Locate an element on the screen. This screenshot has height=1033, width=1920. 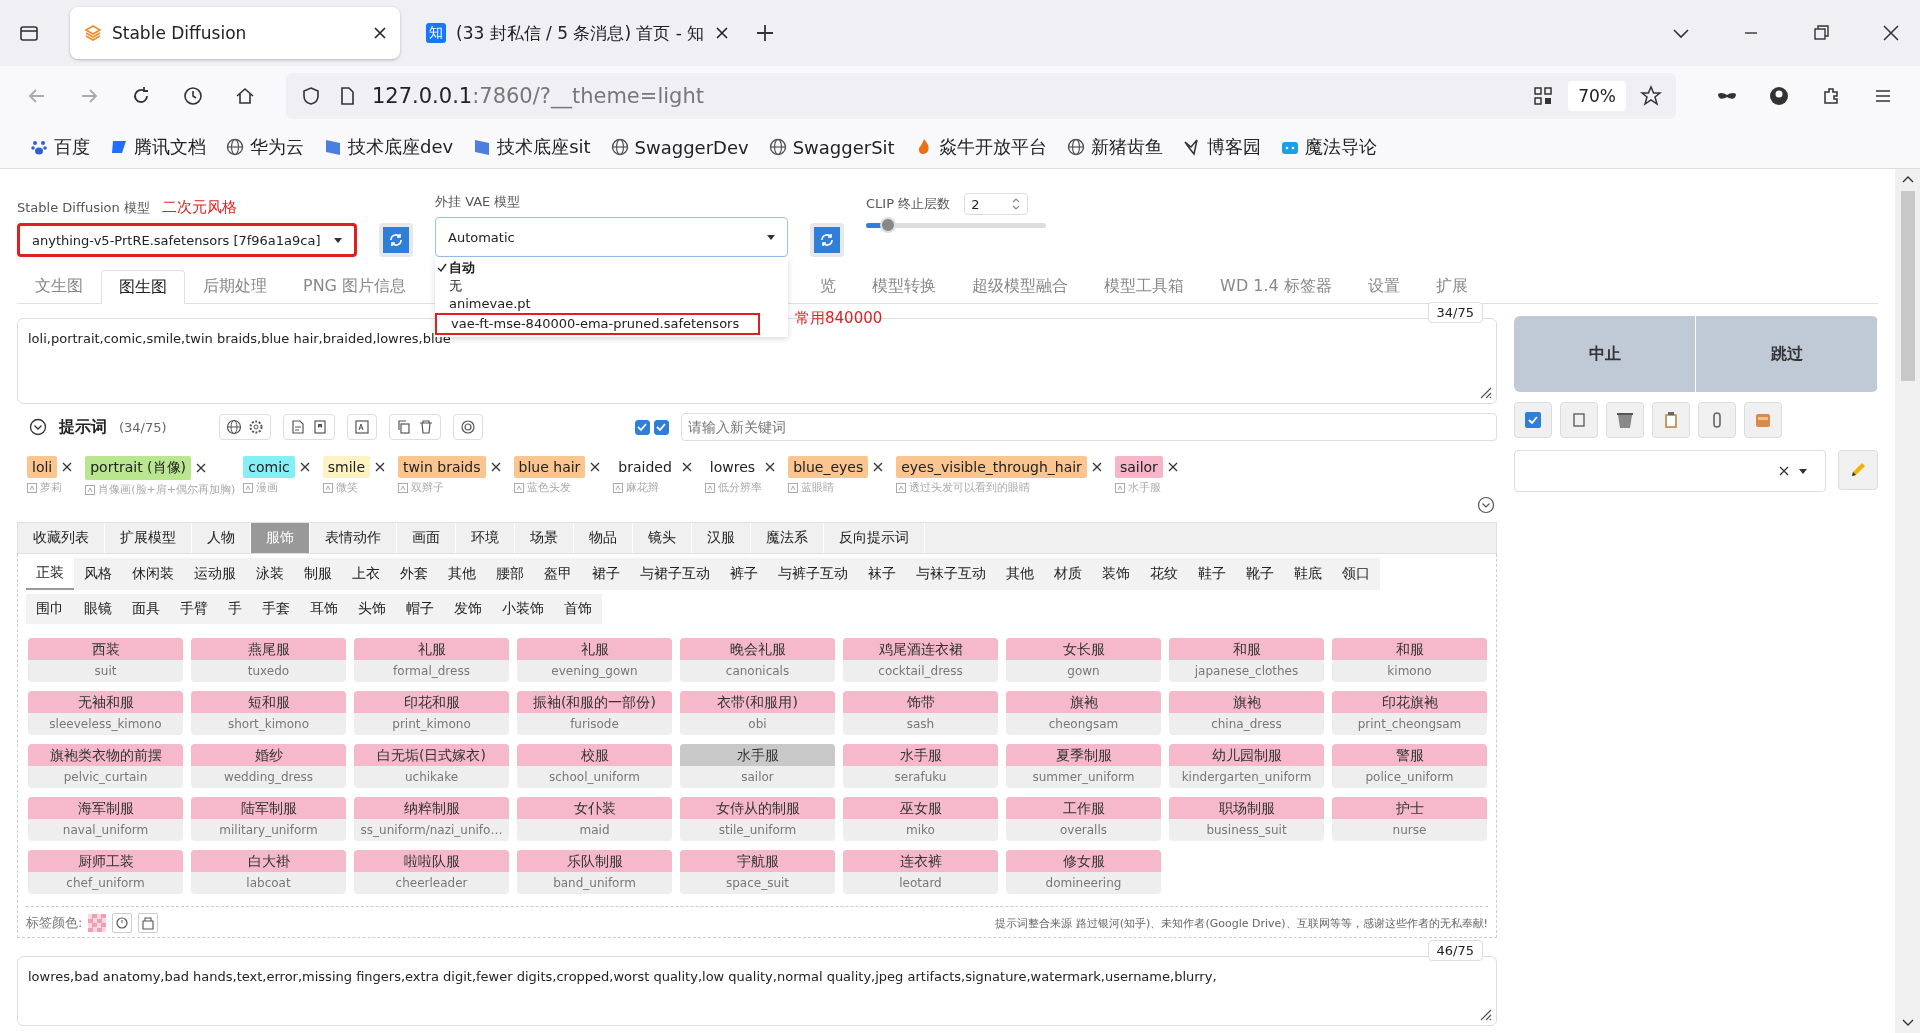
bookmark: SwaggerSit is located at coordinates (831, 147).